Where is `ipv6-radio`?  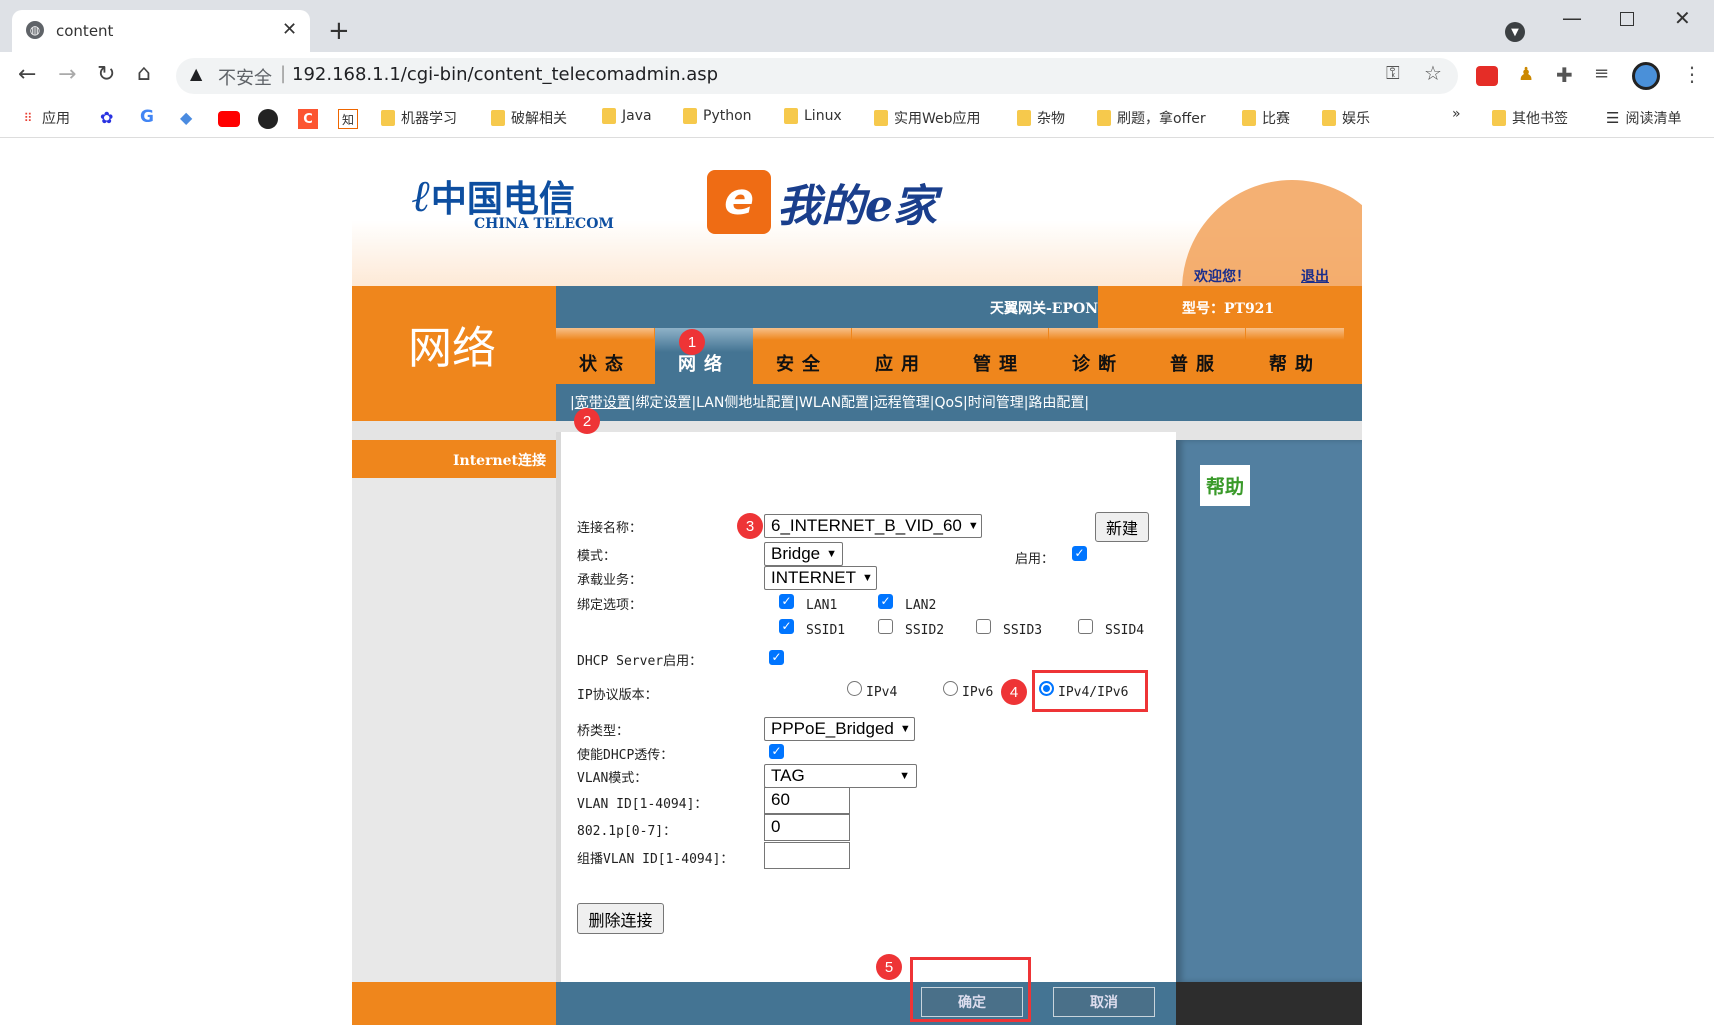
ipv6-radio is located at coordinates (950, 688).